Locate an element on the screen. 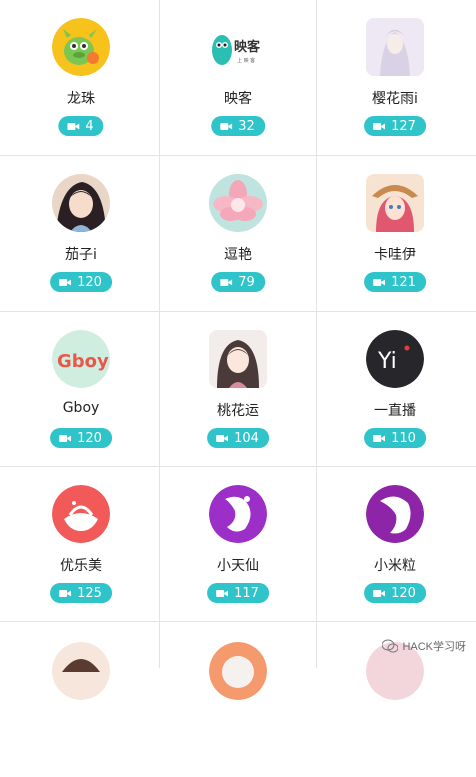 The width and height of the screenshot is (476, 777). watermark: HACK学习呀 is located at coordinates (424, 646).